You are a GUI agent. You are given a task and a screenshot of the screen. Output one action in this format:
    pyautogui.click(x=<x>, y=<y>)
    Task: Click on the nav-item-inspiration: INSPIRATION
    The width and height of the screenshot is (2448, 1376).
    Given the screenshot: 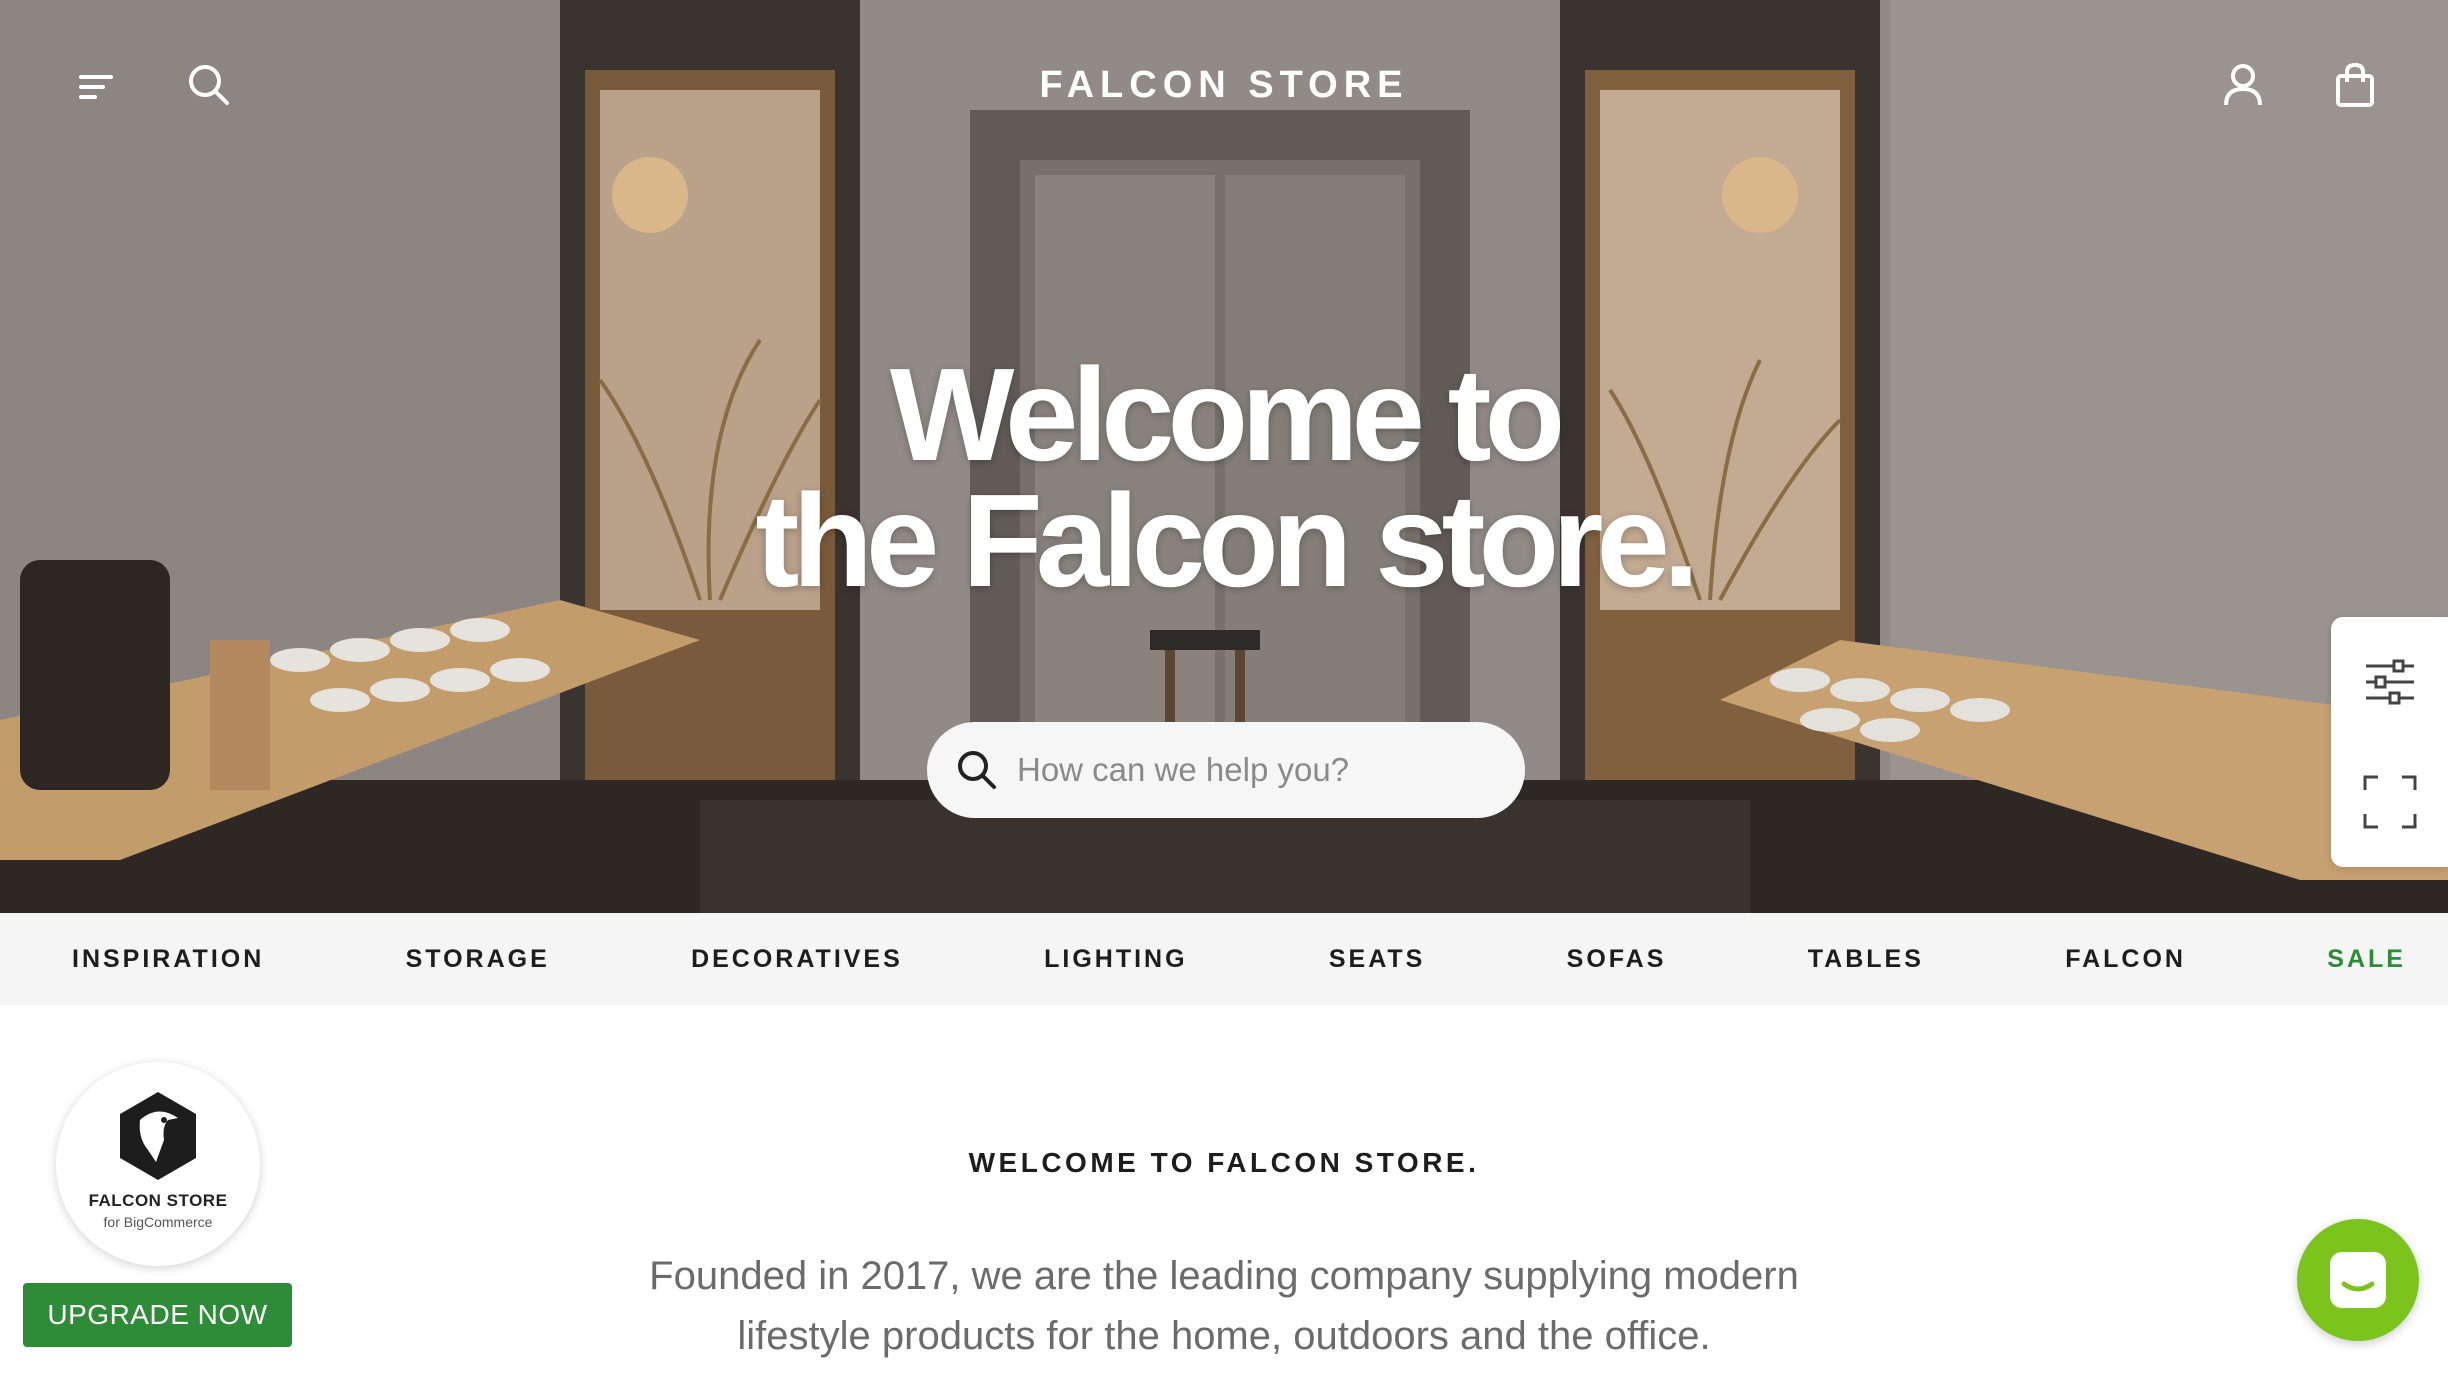 What is the action you would take?
    pyautogui.click(x=168, y=959)
    